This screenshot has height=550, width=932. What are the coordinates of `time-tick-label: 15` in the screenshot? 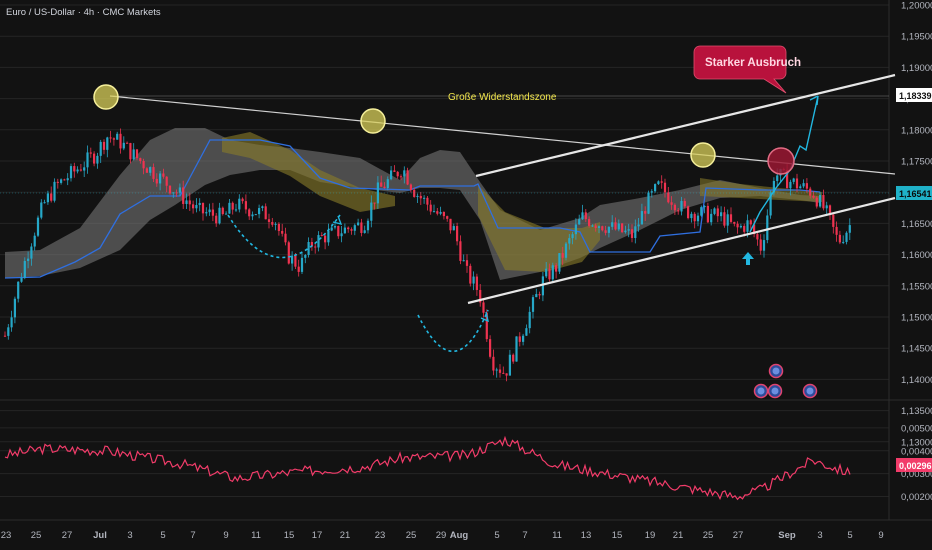 It's located at (289, 535).